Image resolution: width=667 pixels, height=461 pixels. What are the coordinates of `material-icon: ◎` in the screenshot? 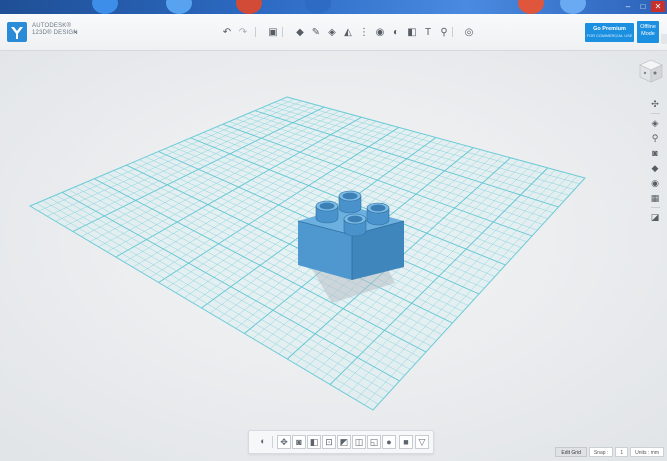 It's located at (469, 32).